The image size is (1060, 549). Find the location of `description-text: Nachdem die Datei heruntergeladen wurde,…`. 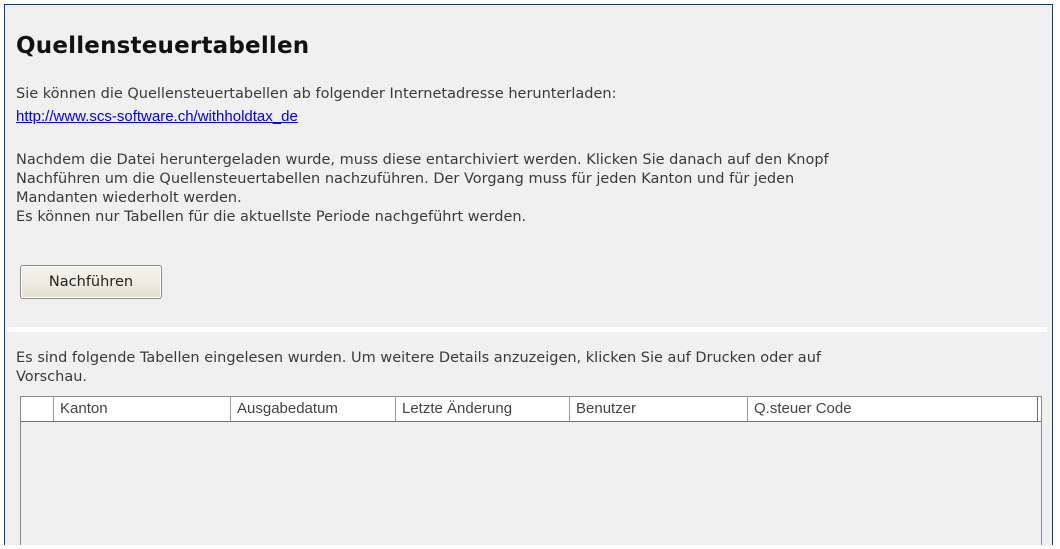

description-text: Nachdem die Datei heruntergeladen wurde,… is located at coordinates (496, 189).